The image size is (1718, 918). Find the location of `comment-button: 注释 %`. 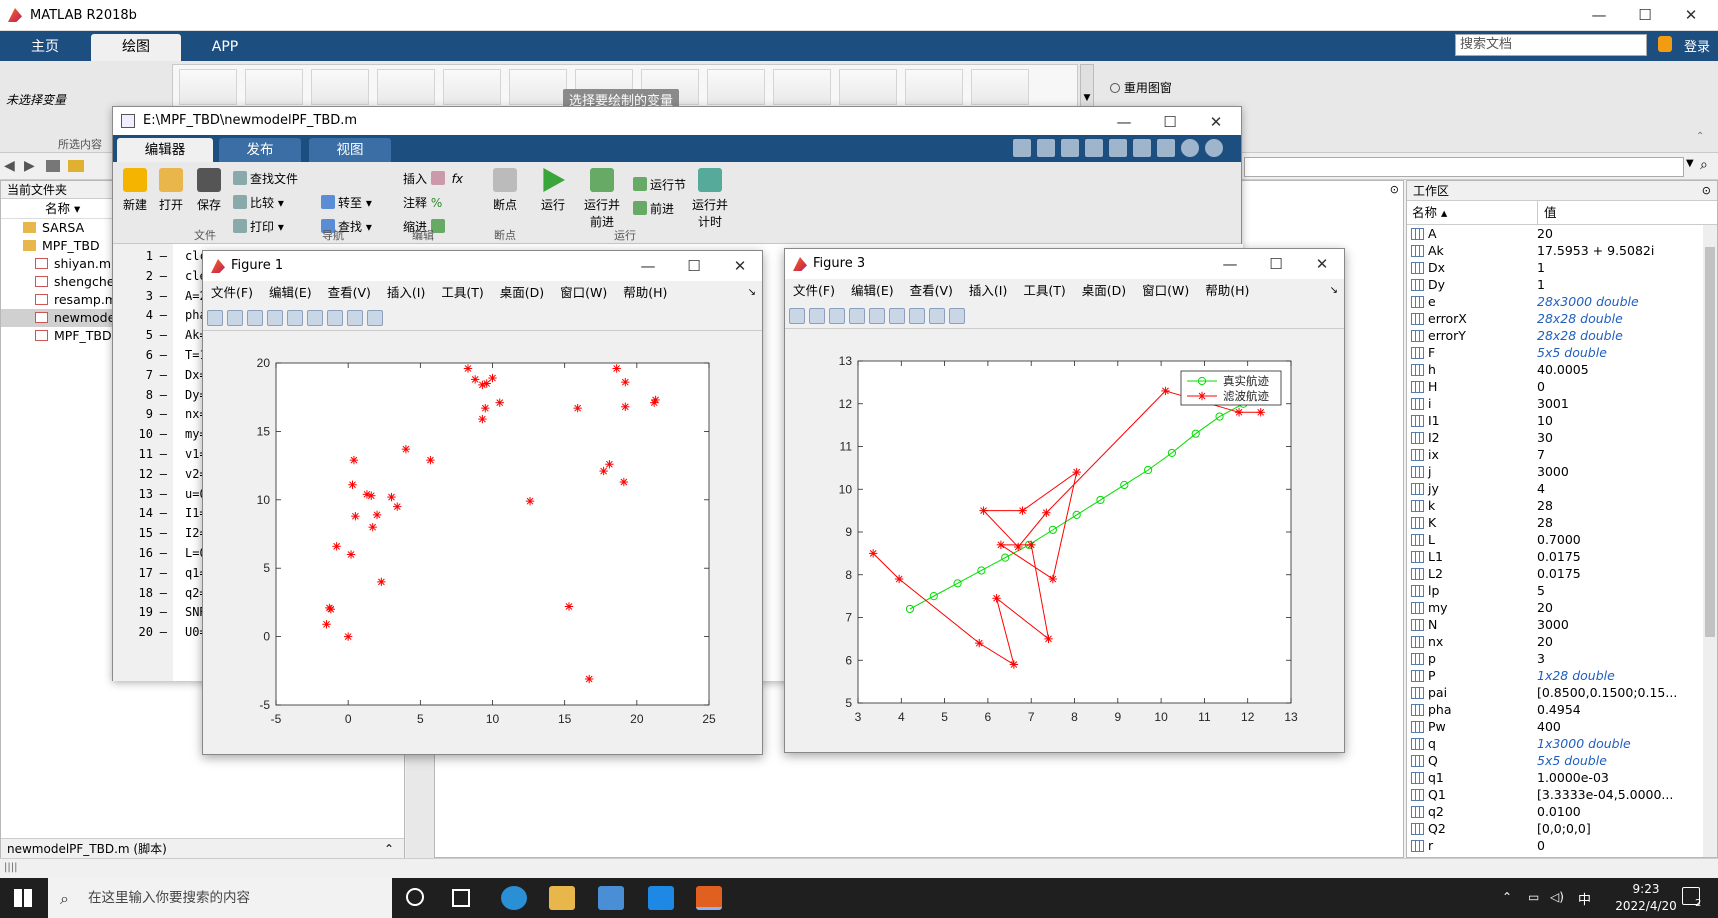

comment-button: 注释 % is located at coordinates (422, 202).